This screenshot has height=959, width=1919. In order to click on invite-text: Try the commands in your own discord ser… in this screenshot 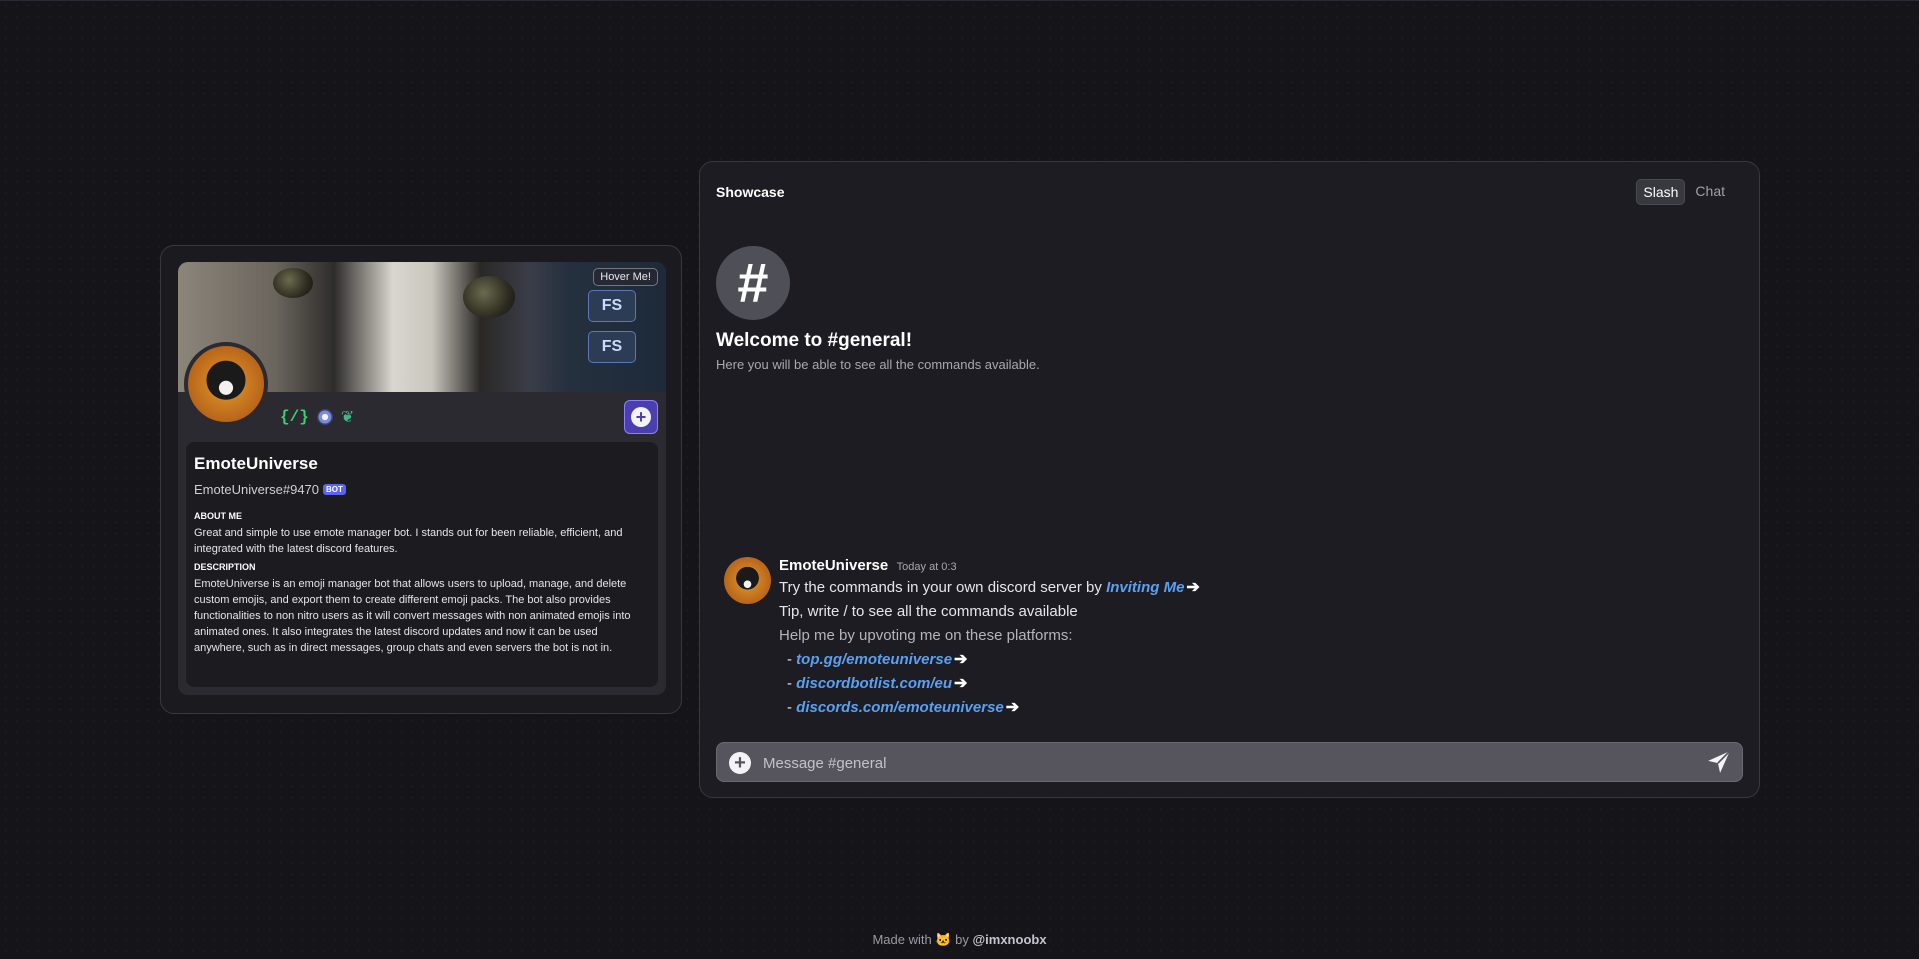, I will do `click(940, 587)`.